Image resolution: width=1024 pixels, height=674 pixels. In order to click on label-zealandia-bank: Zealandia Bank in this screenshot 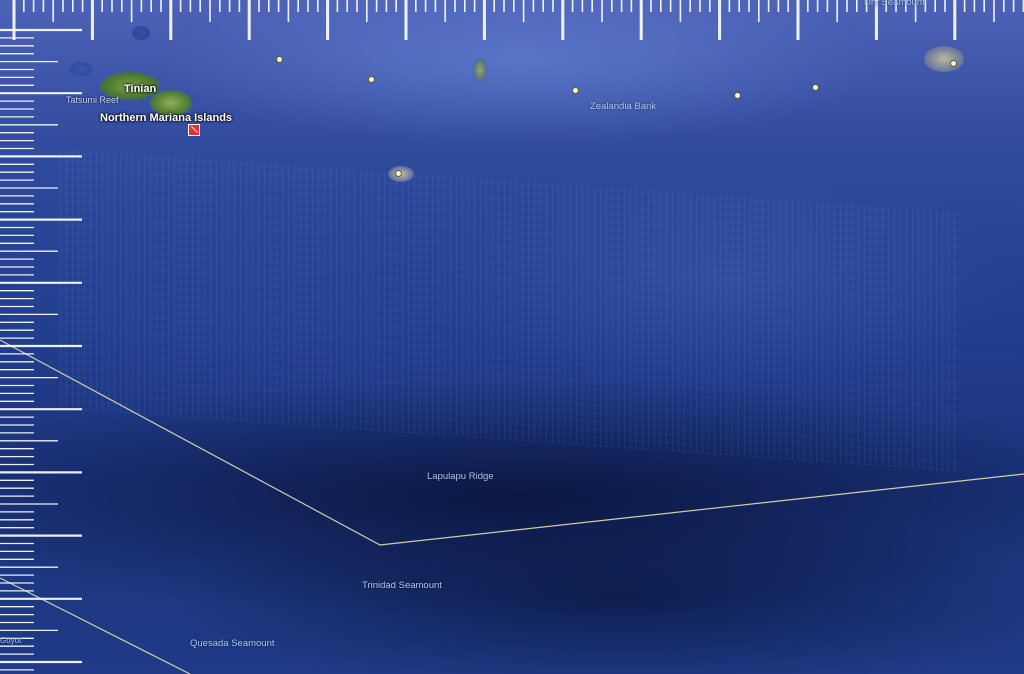, I will do `click(623, 106)`.